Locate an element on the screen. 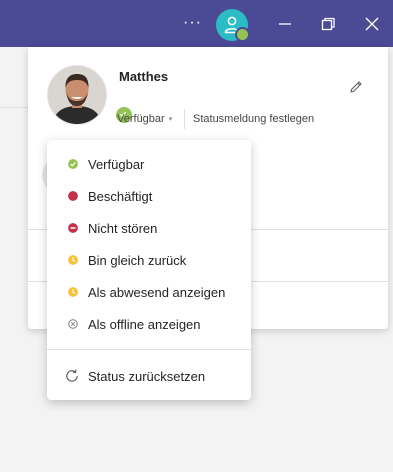 The image size is (393, 472). menu-item-label: Als abwesend anzeigen is located at coordinates (157, 292).